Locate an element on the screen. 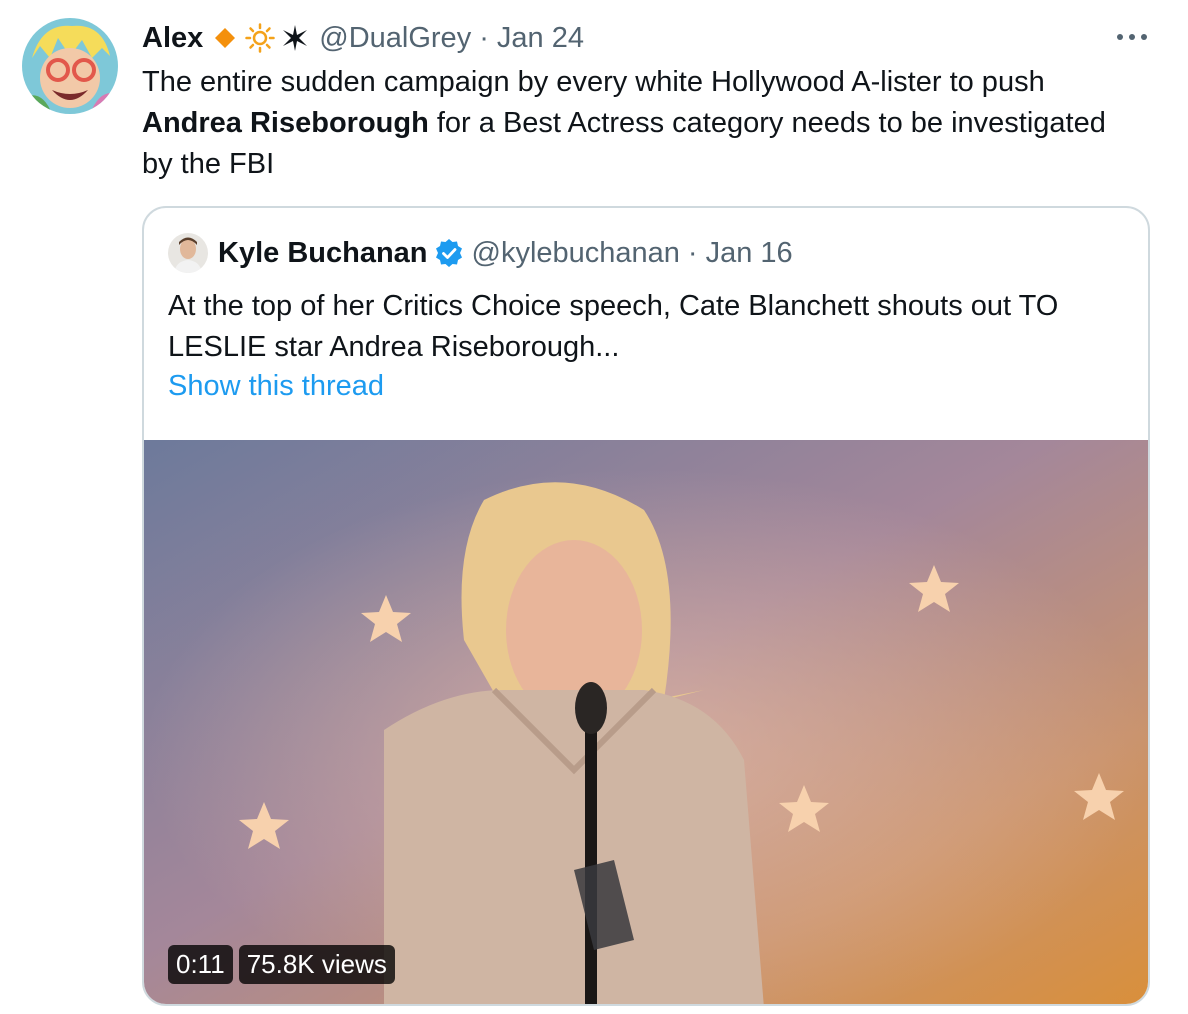 The height and width of the screenshot is (1014, 1188). author-name: Alex is located at coordinates (172, 38).